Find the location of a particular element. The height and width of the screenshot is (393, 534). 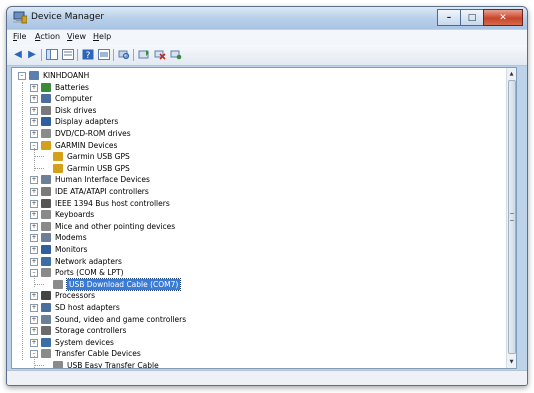

scroll-grip-icon is located at coordinates (512, 217).